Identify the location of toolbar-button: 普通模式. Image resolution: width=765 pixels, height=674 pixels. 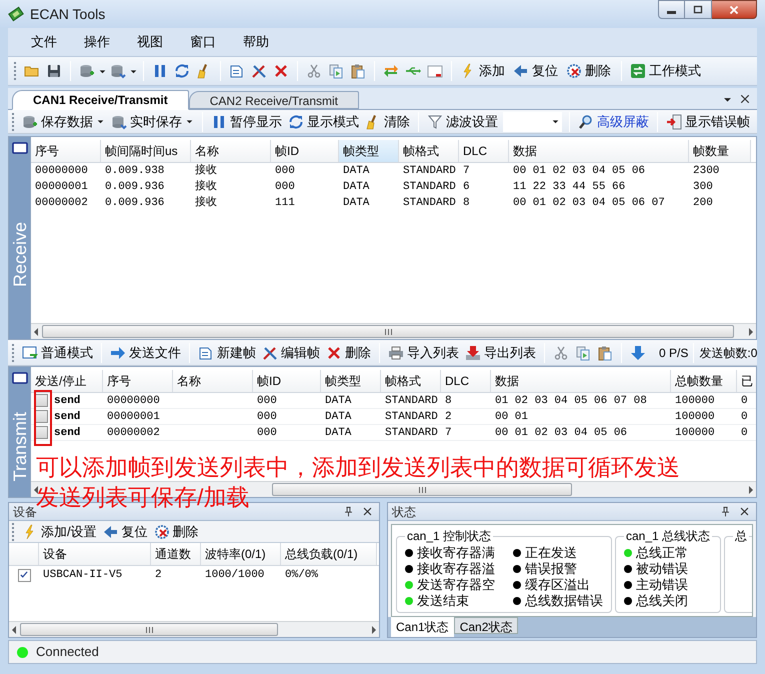
(57, 353).